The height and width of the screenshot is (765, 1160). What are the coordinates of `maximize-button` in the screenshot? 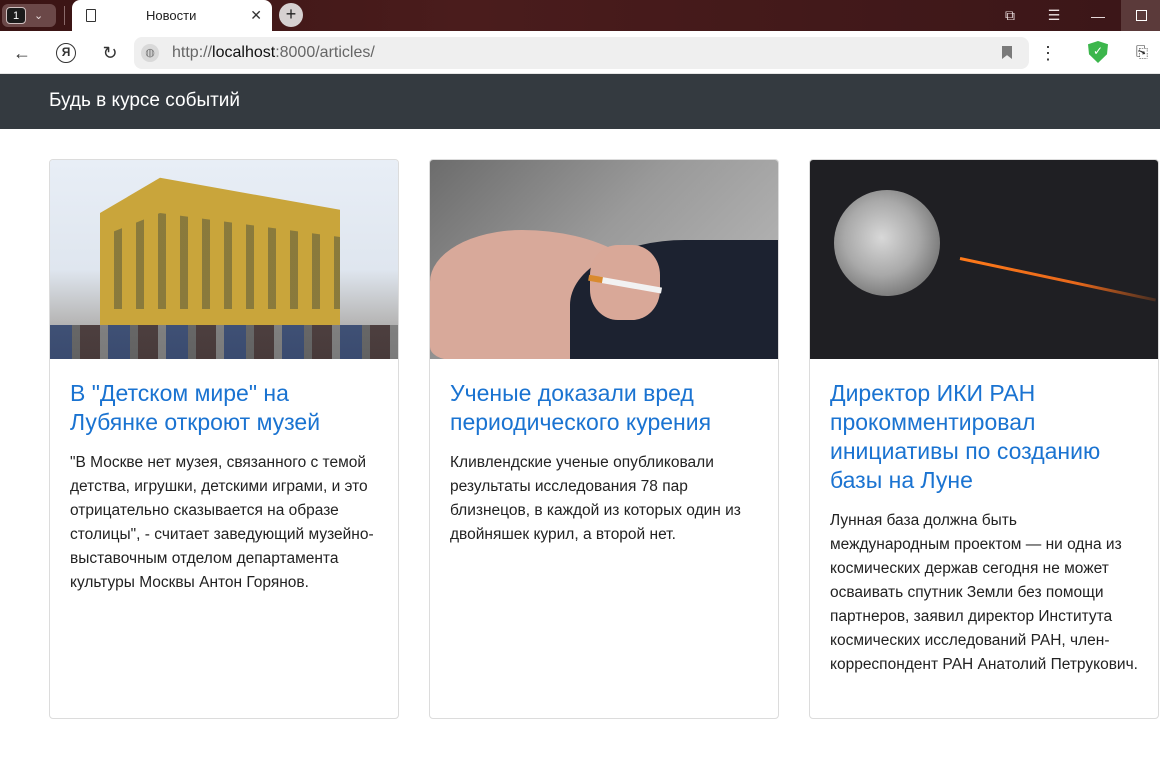 It's located at (1140, 15).